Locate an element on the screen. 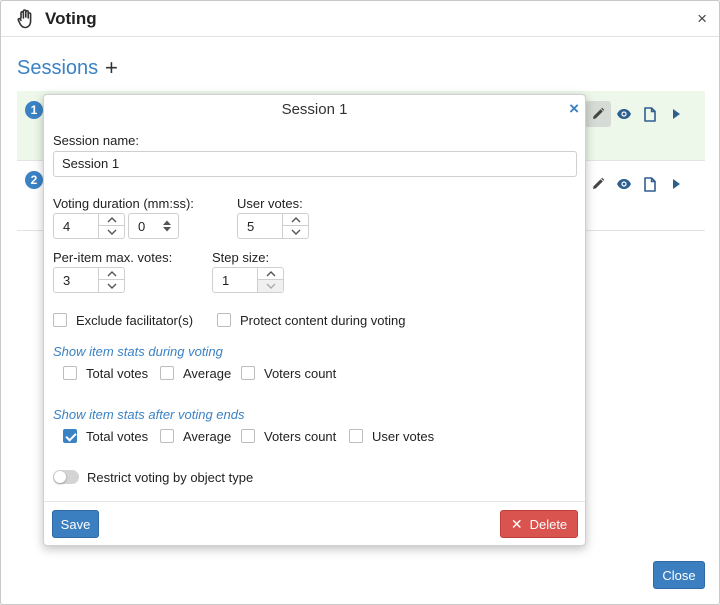 This screenshot has width=720, height=605. duration-seconds-value: 0 is located at coordinates (142, 226).